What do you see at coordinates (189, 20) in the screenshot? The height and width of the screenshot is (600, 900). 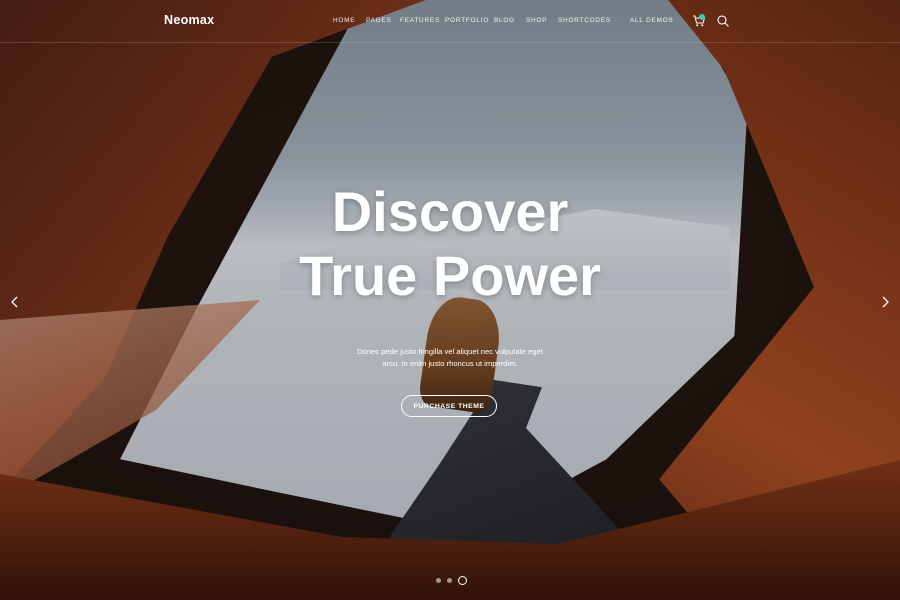 I see `brand-logo: Neomax` at bounding box center [189, 20].